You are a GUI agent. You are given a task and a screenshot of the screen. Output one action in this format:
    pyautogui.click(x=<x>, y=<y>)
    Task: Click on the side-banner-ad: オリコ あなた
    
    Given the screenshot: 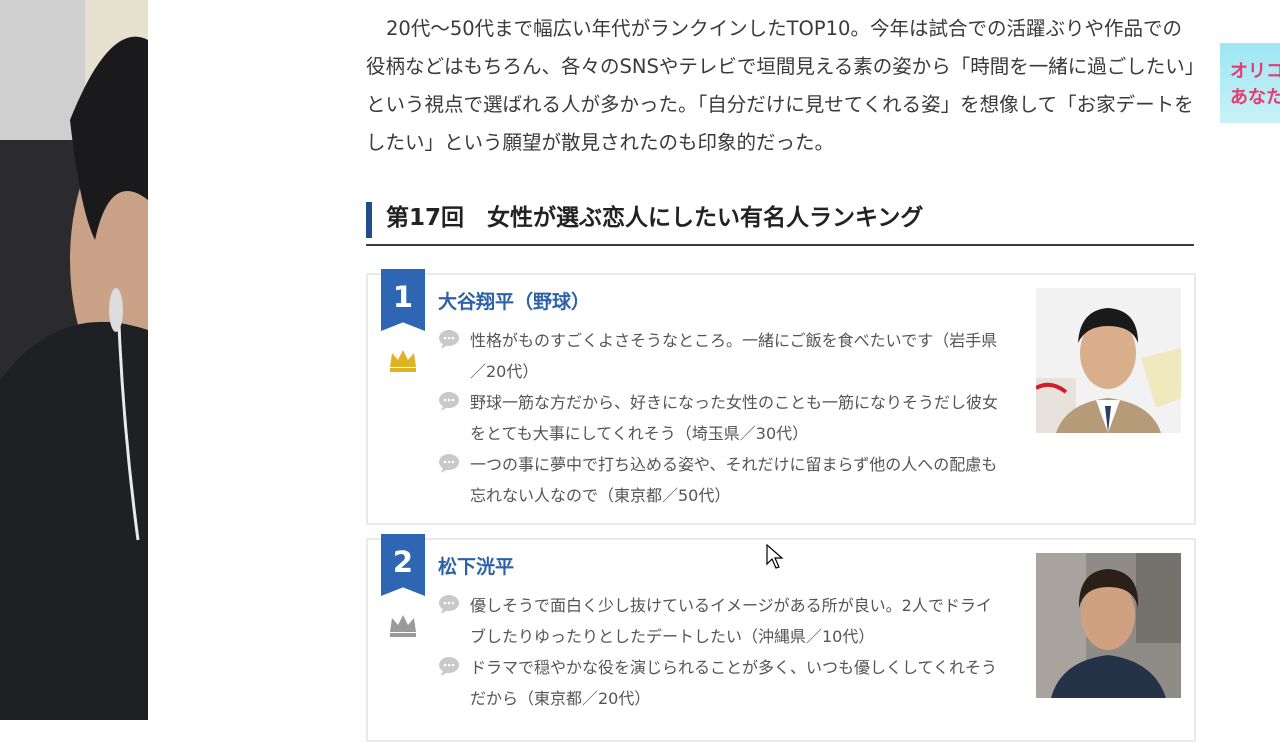 What is the action you would take?
    pyautogui.click(x=1250, y=83)
    